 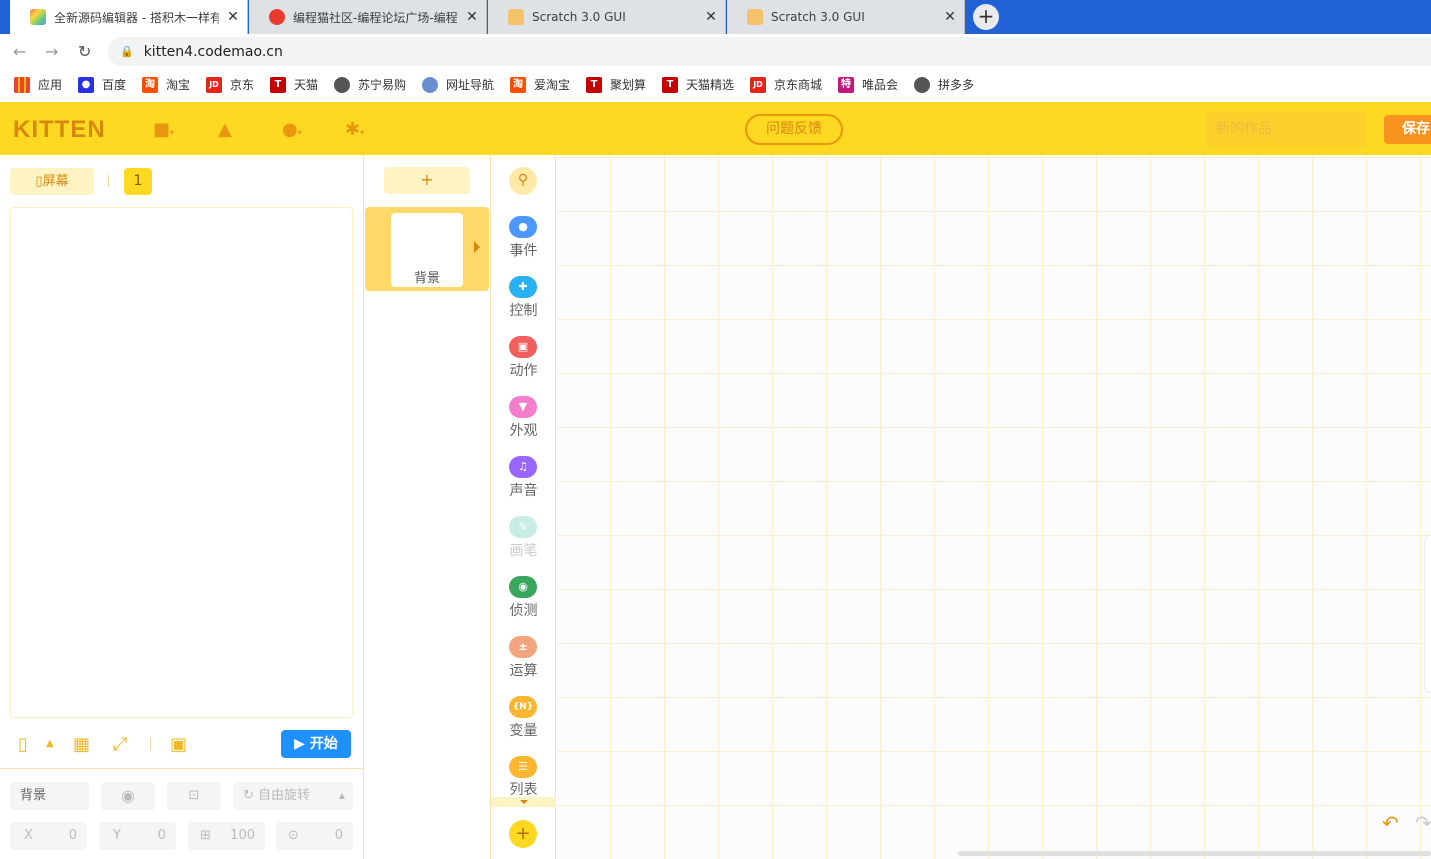 I want to click on category-label: 事件, so click(x=523, y=251).